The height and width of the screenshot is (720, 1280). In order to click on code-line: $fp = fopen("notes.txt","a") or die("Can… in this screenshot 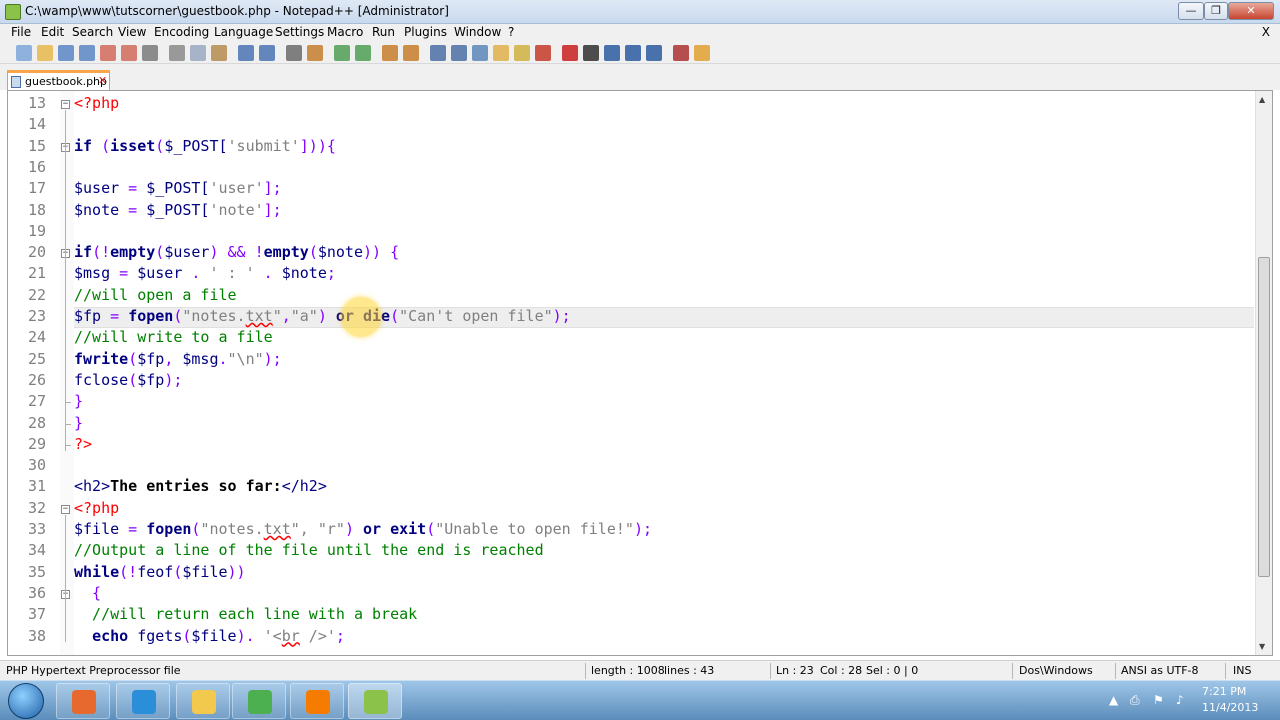, I will do `click(322, 316)`.